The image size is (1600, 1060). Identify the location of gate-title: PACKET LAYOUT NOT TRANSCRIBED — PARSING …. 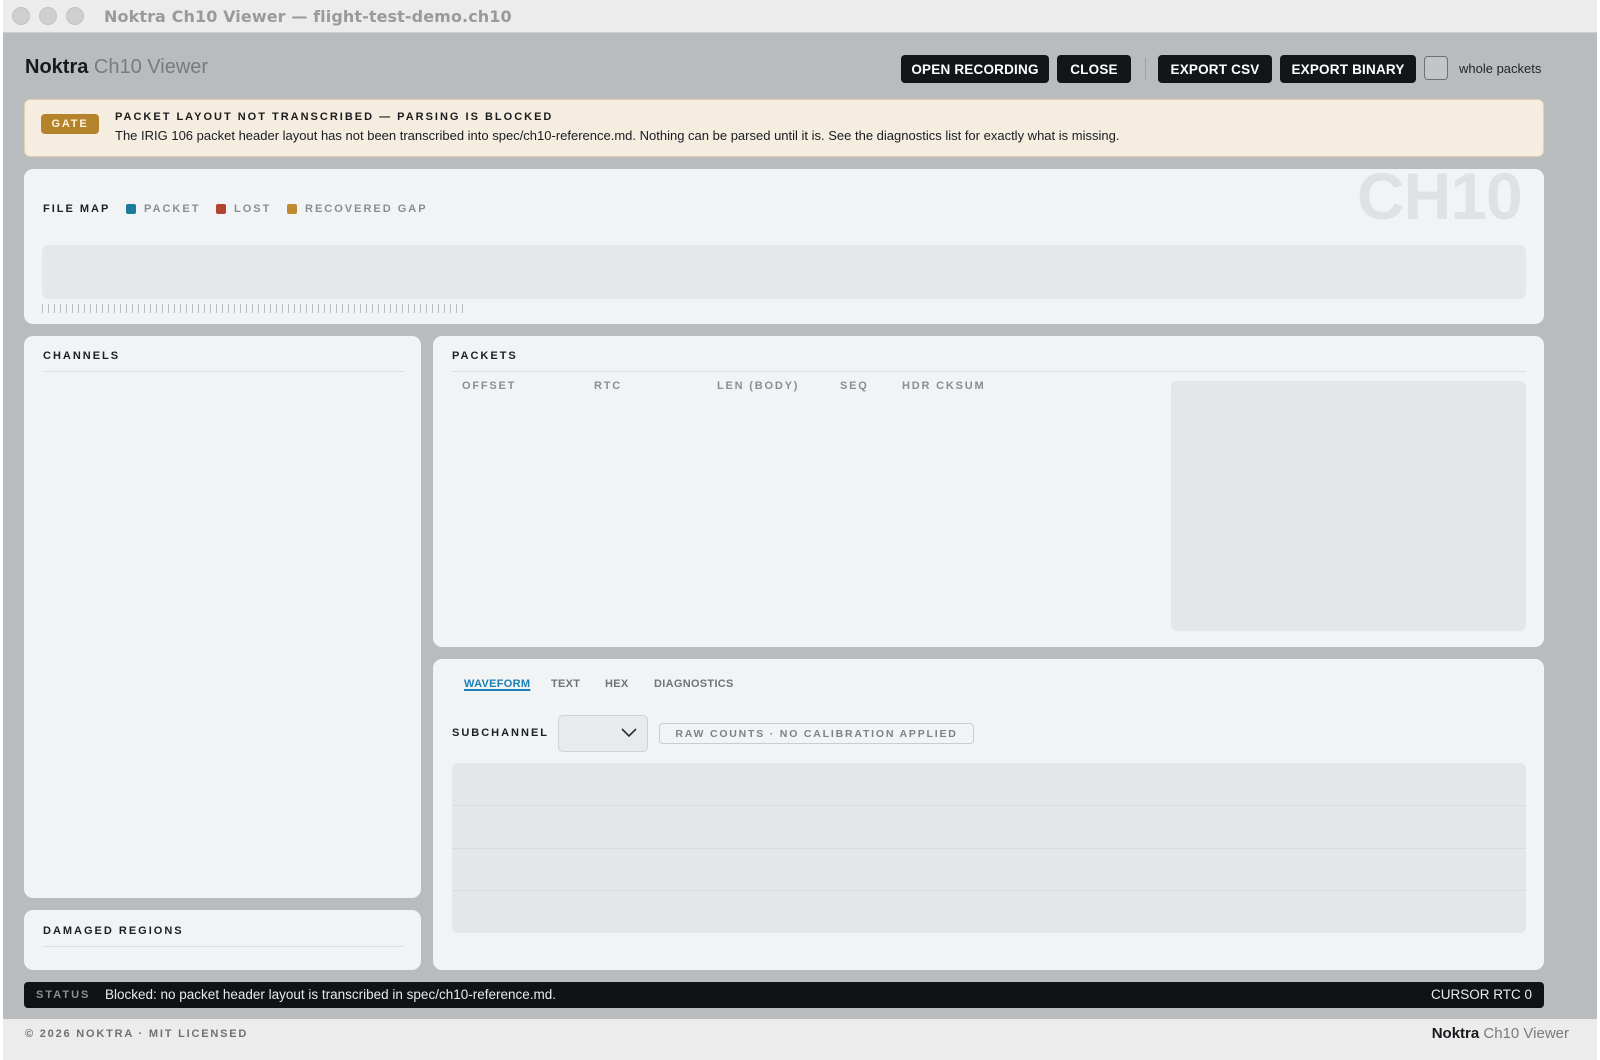
(334, 117).